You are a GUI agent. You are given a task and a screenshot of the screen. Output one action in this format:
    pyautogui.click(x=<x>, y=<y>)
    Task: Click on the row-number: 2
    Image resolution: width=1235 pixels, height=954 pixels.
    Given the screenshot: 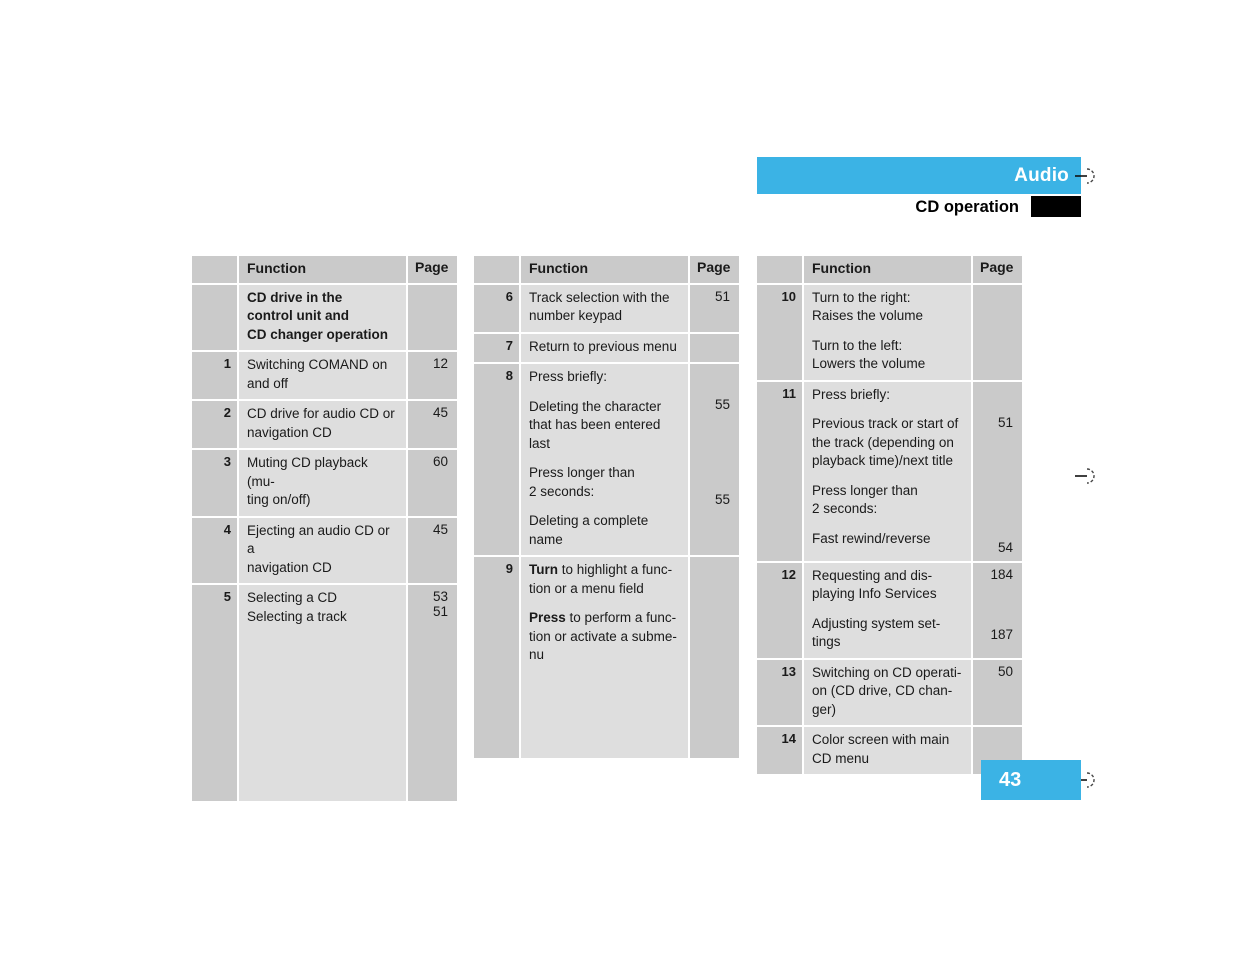 What is the action you would take?
    pyautogui.click(x=214, y=424)
    